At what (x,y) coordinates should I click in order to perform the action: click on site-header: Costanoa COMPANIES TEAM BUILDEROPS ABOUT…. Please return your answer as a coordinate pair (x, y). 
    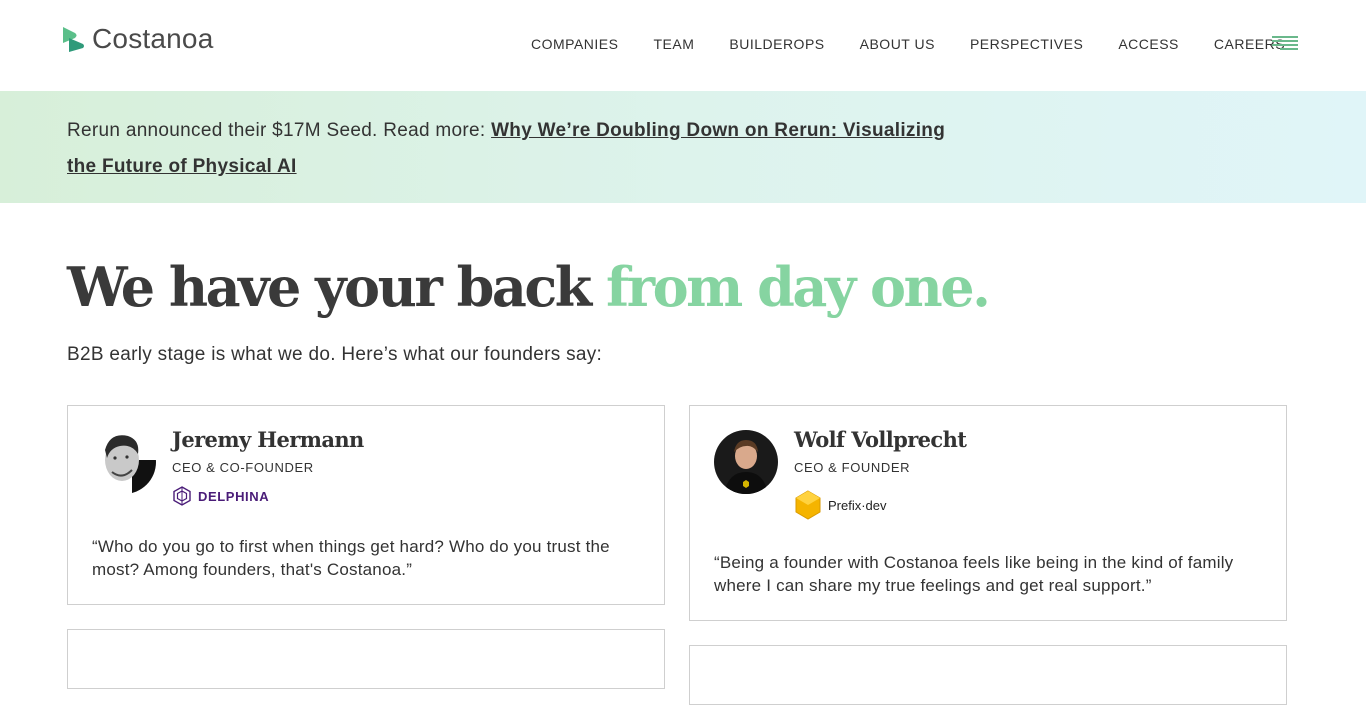
    Looking at the image, I should click on (683, 45).